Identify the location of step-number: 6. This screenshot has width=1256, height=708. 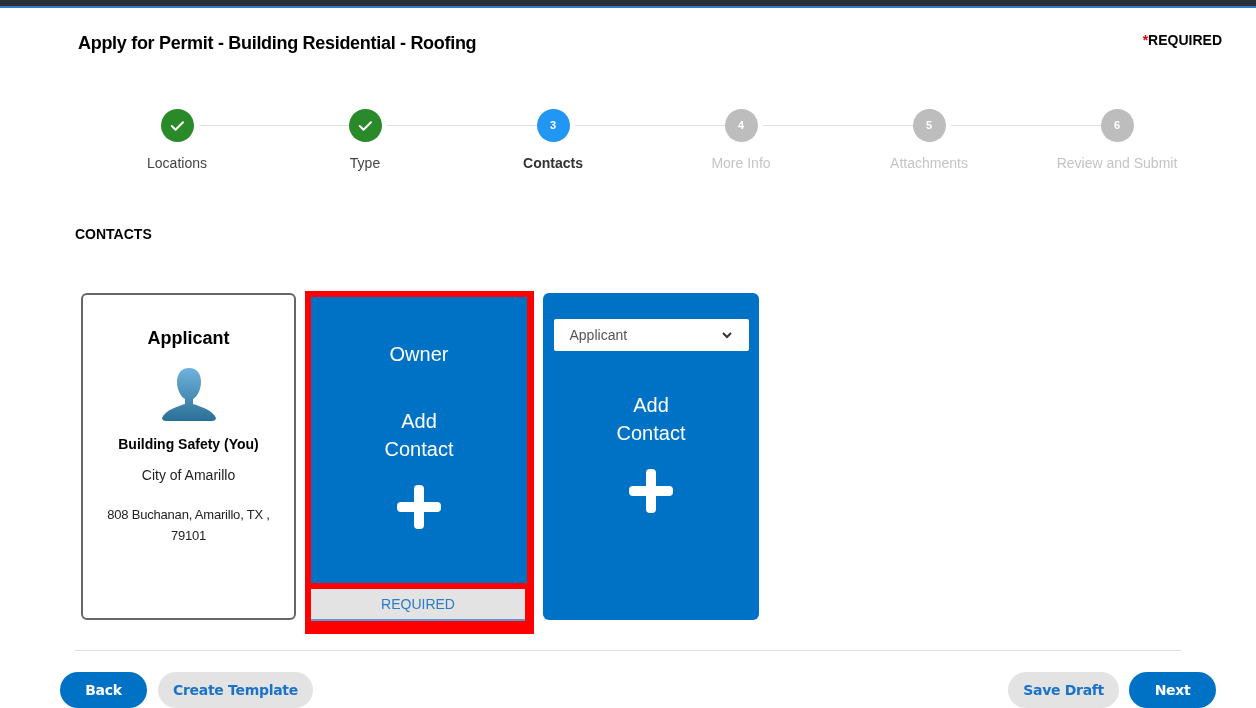
(1117, 126).